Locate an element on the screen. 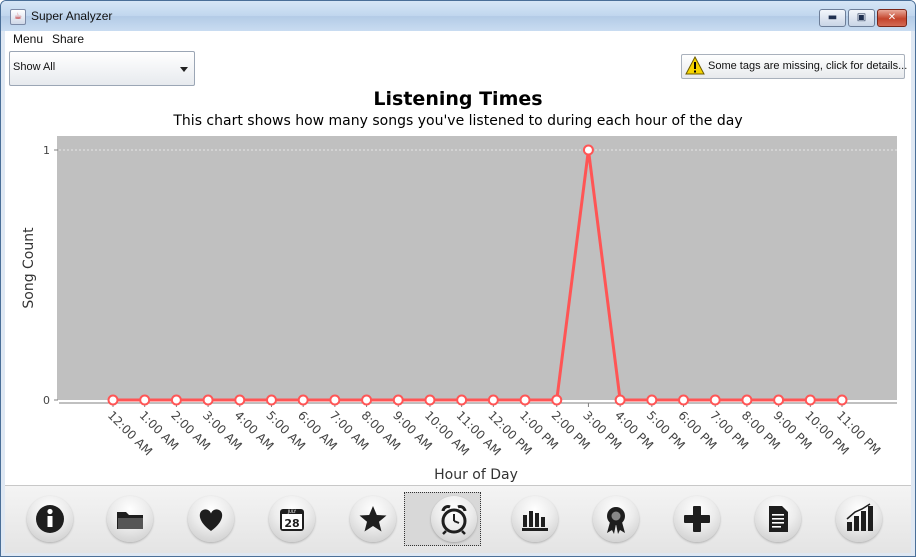 The height and width of the screenshot is (557, 916). calendar-icon: JULY 28 is located at coordinates (292, 520).